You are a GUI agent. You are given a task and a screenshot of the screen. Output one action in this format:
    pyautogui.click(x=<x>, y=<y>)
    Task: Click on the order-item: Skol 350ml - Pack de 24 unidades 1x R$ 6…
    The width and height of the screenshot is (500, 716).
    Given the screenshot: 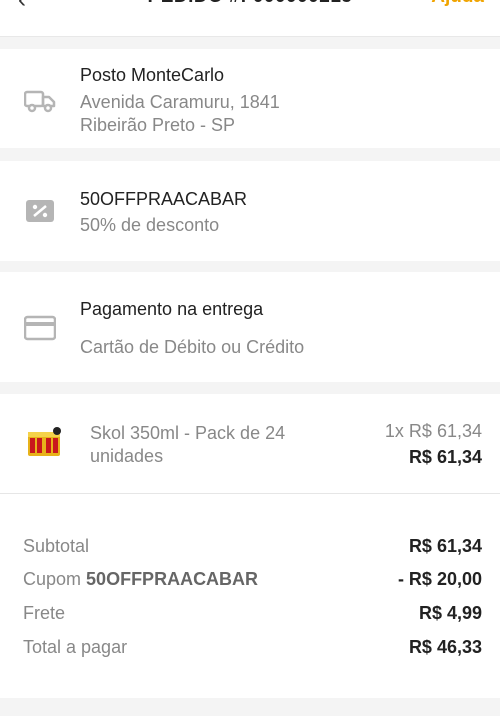 What is the action you would take?
    pyautogui.click(x=250, y=444)
    